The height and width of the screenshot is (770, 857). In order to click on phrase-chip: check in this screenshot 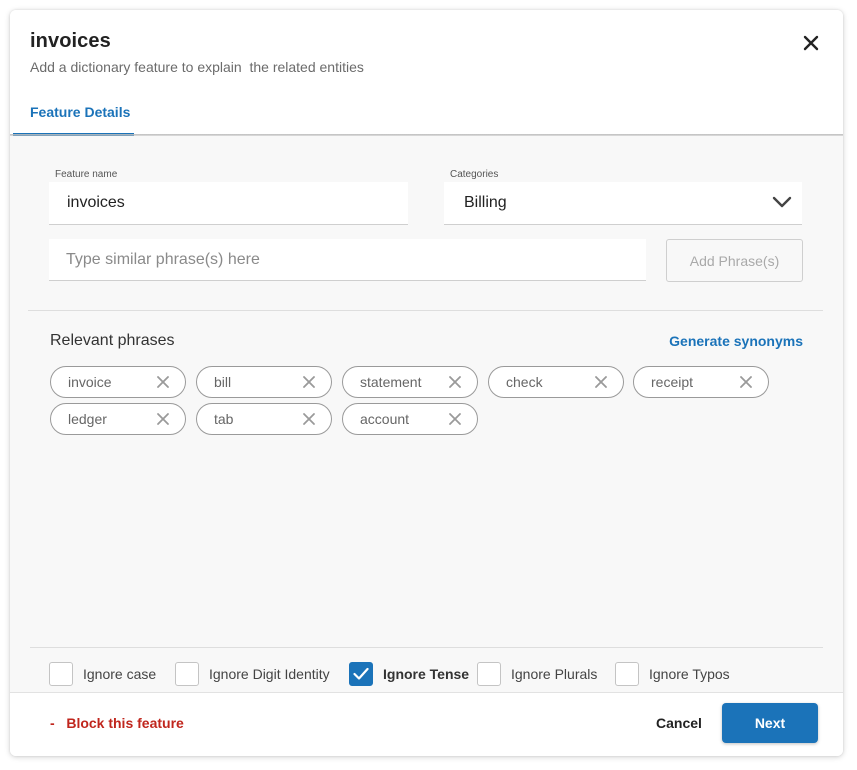, I will do `click(556, 382)`.